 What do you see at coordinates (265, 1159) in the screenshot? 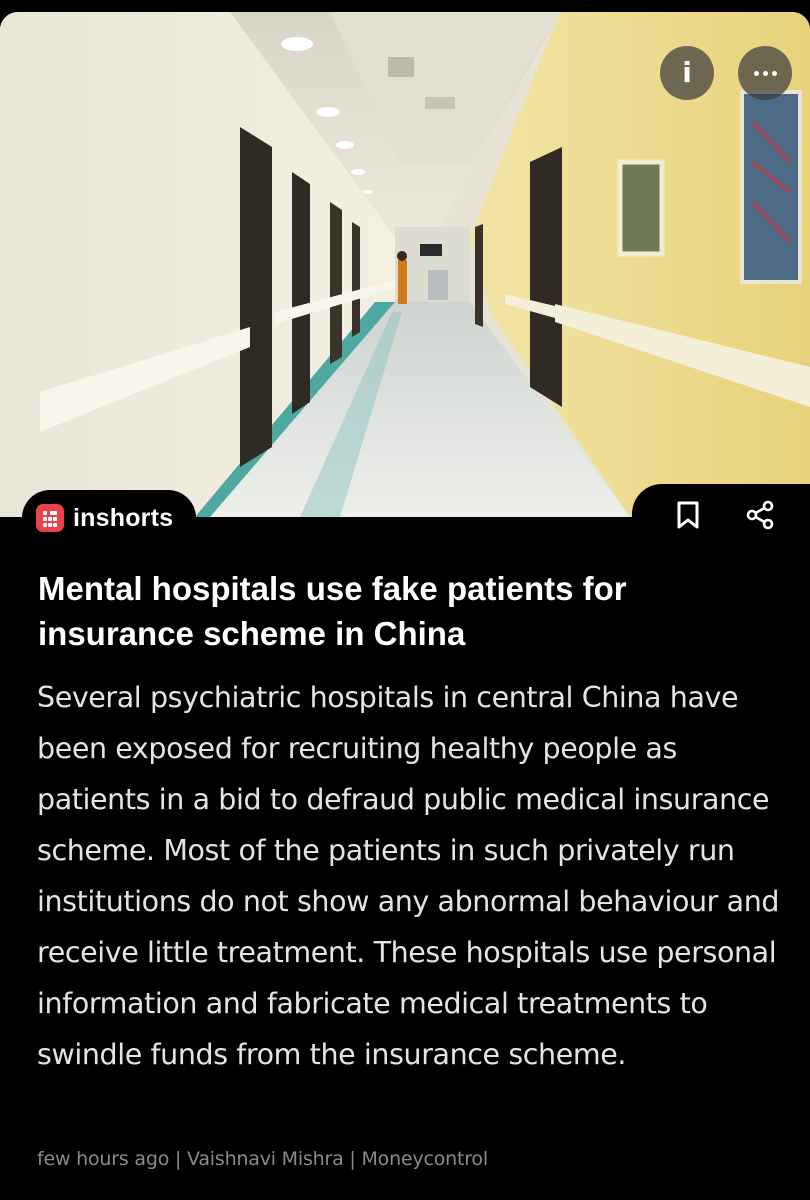
I see `article-author: Vaishnavi Mishra` at bounding box center [265, 1159].